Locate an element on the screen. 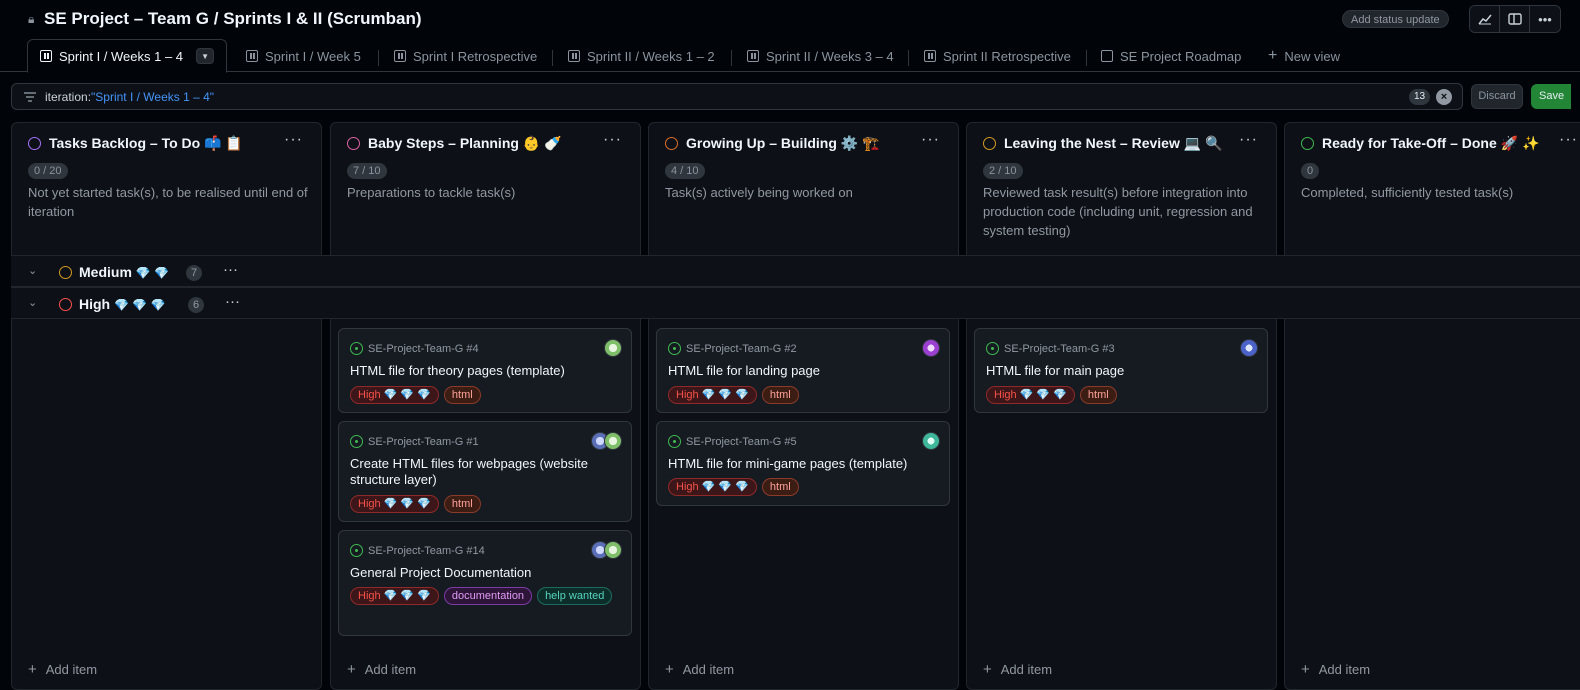 The height and width of the screenshot is (690, 1580). kebab-horizontal-icon: ••• is located at coordinates (1545, 19).